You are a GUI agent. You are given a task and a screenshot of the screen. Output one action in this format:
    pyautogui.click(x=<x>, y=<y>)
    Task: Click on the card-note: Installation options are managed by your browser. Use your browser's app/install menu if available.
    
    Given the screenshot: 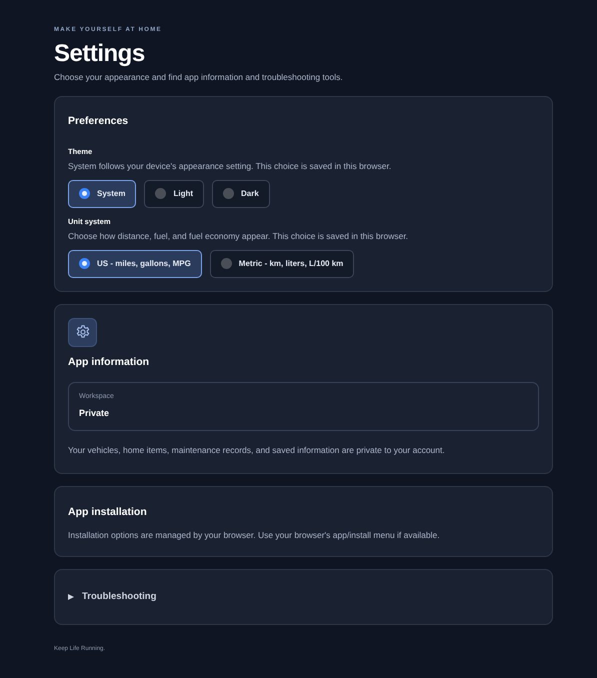 What is the action you would take?
    pyautogui.click(x=254, y=535)
    